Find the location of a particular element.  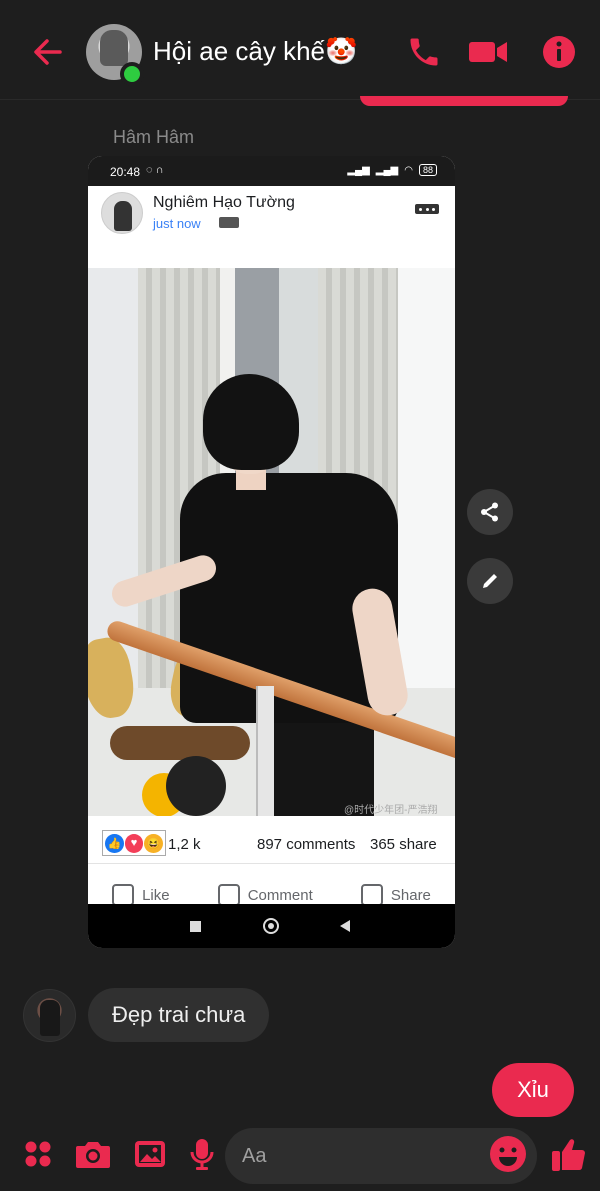

like-icon is located at coordinates (123, 894).